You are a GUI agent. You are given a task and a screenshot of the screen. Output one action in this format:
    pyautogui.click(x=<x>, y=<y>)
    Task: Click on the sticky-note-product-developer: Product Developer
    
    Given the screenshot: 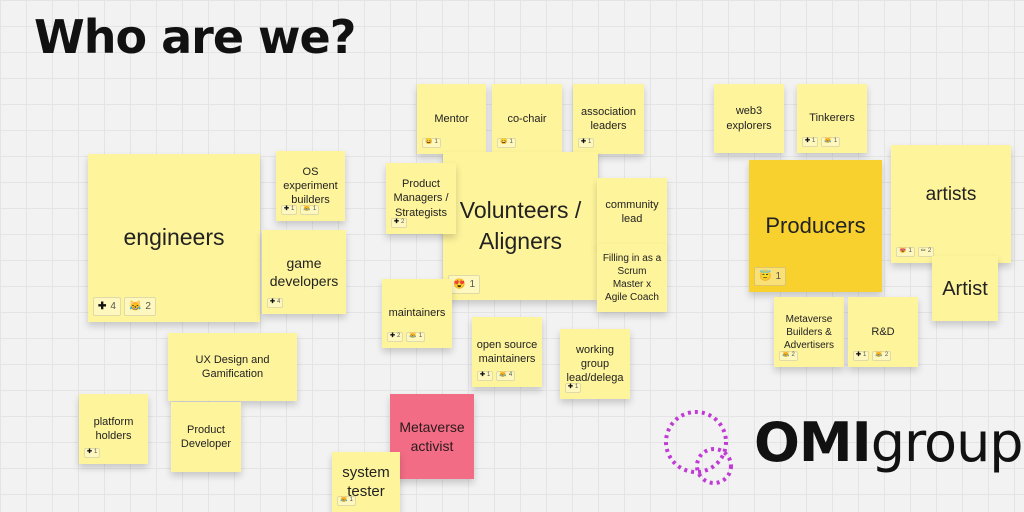 What is the action you would take?
    pyautogui.click(x=206, y=437)
    